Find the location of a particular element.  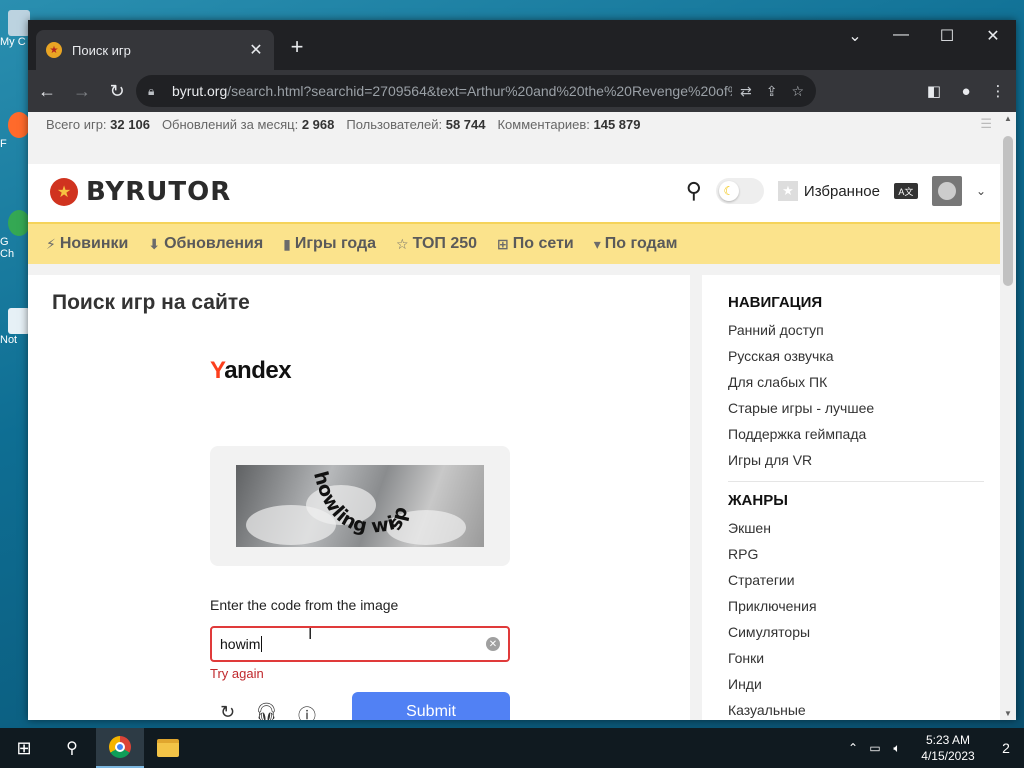

submit-button: Submit is located at coordinates (431, 706).